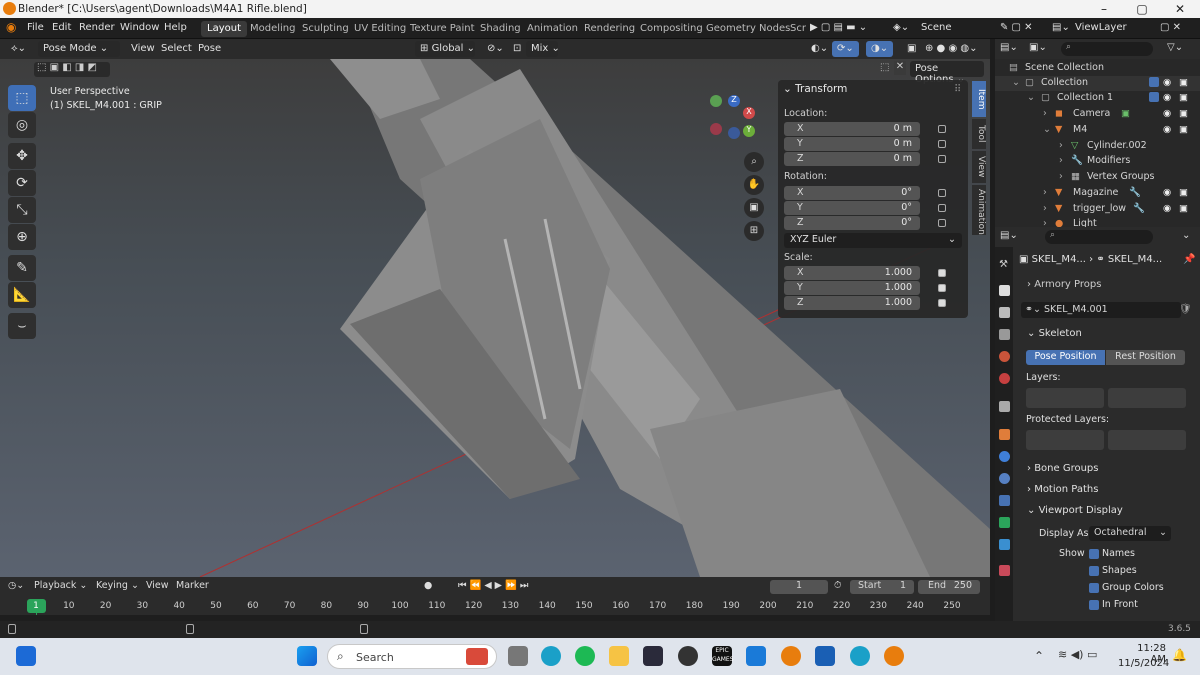 Image resolution: width=1200 pixels, height=675 pixels. Describe the element at coordinates (35, 27) in the screenshot. I see `menu-file: File` at that location.